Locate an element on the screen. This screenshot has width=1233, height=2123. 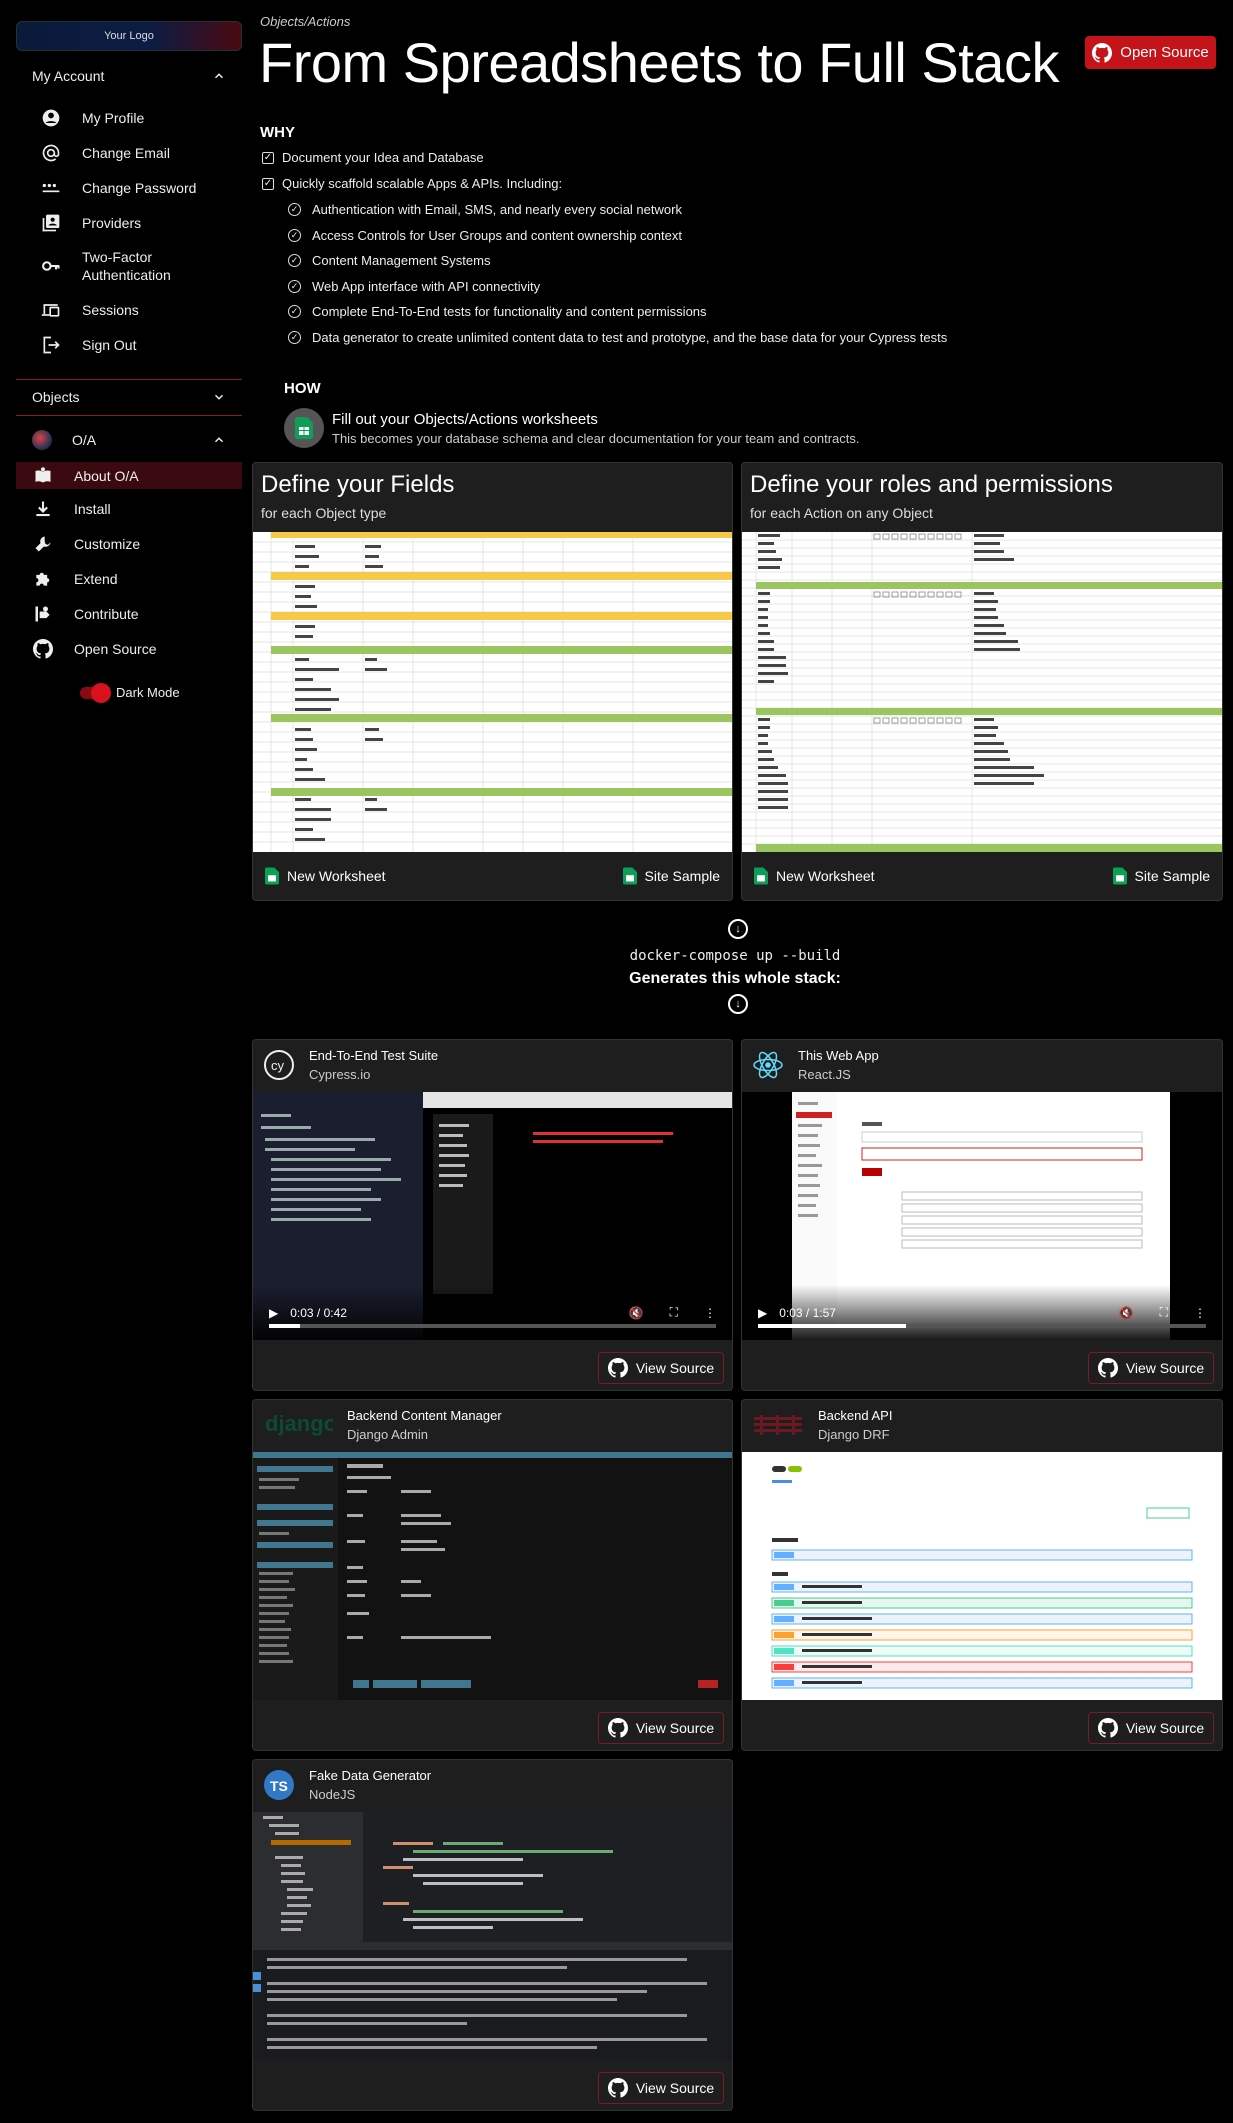
sidebar-item-extend: Extend is located at coordinates (129, 579).